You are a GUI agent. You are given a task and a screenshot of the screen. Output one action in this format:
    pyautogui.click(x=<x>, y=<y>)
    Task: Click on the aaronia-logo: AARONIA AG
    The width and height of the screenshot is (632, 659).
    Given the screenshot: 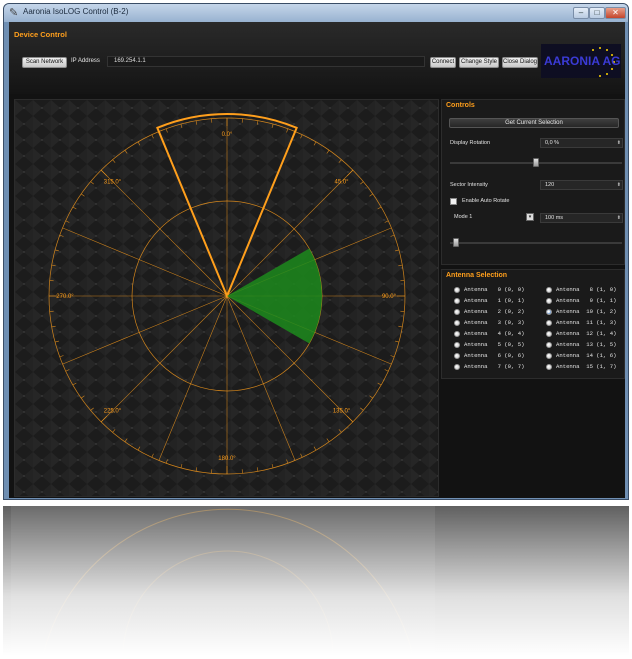 What is the action you would take?
    pyautogui.click(x=581, y=61)
    